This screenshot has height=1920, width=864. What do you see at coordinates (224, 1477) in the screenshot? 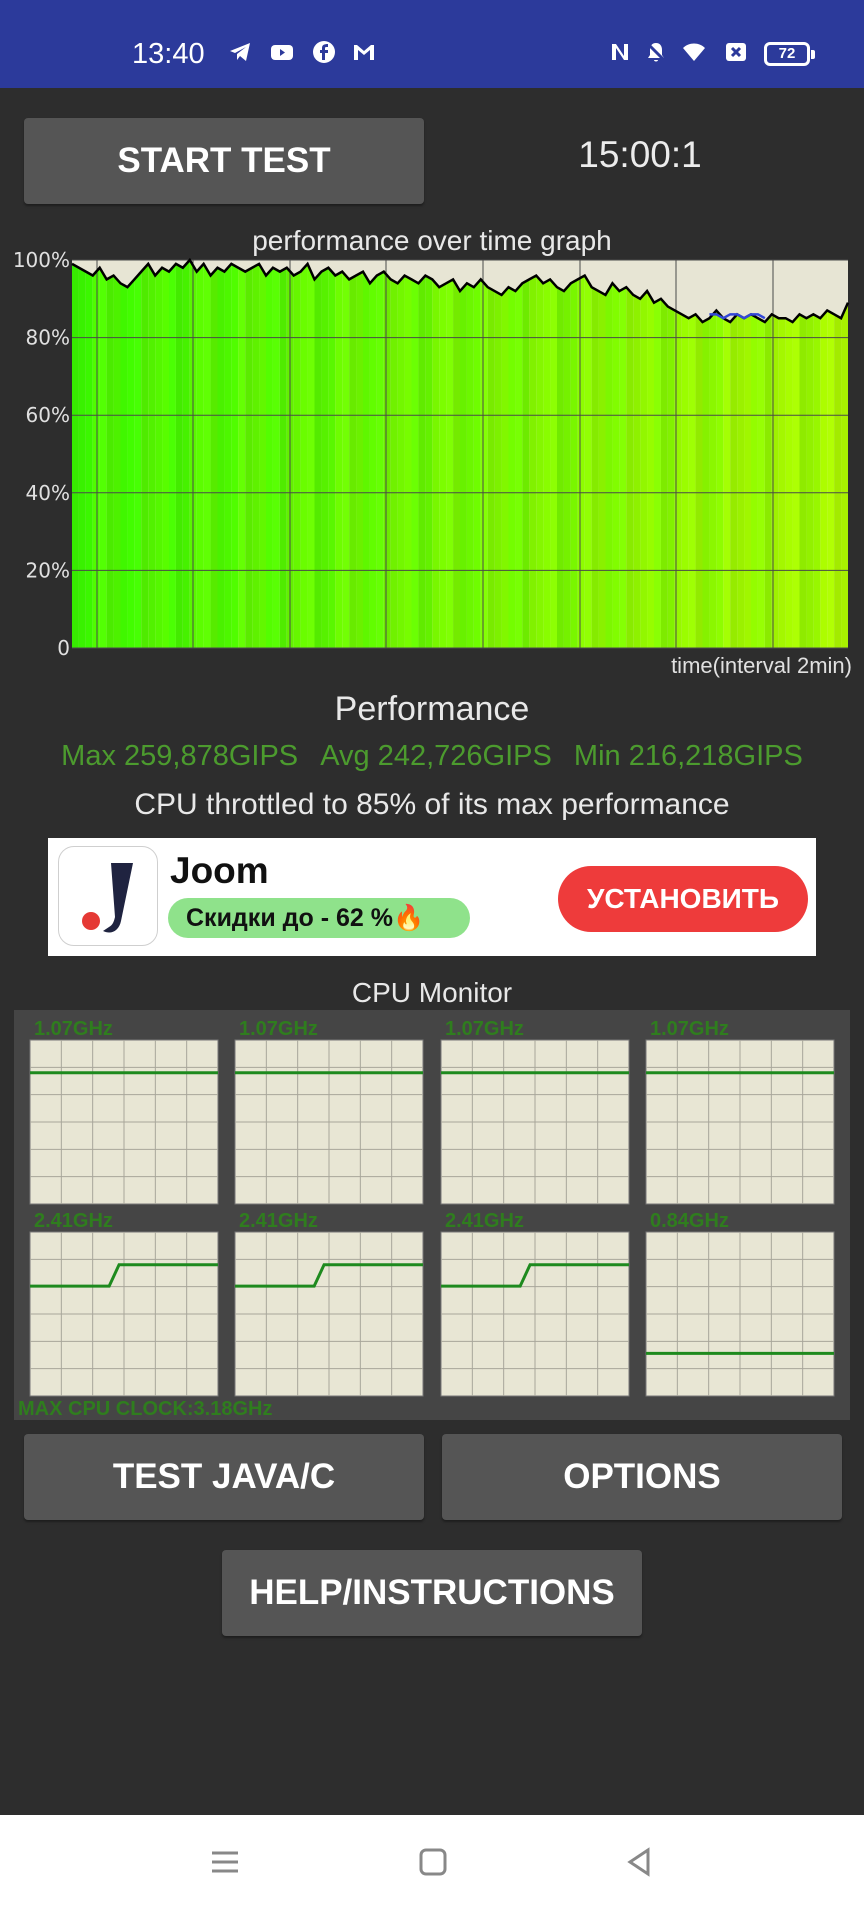
I see `test-java-c-button: TEST JAVA/C` at bounding box center [224, 1477].